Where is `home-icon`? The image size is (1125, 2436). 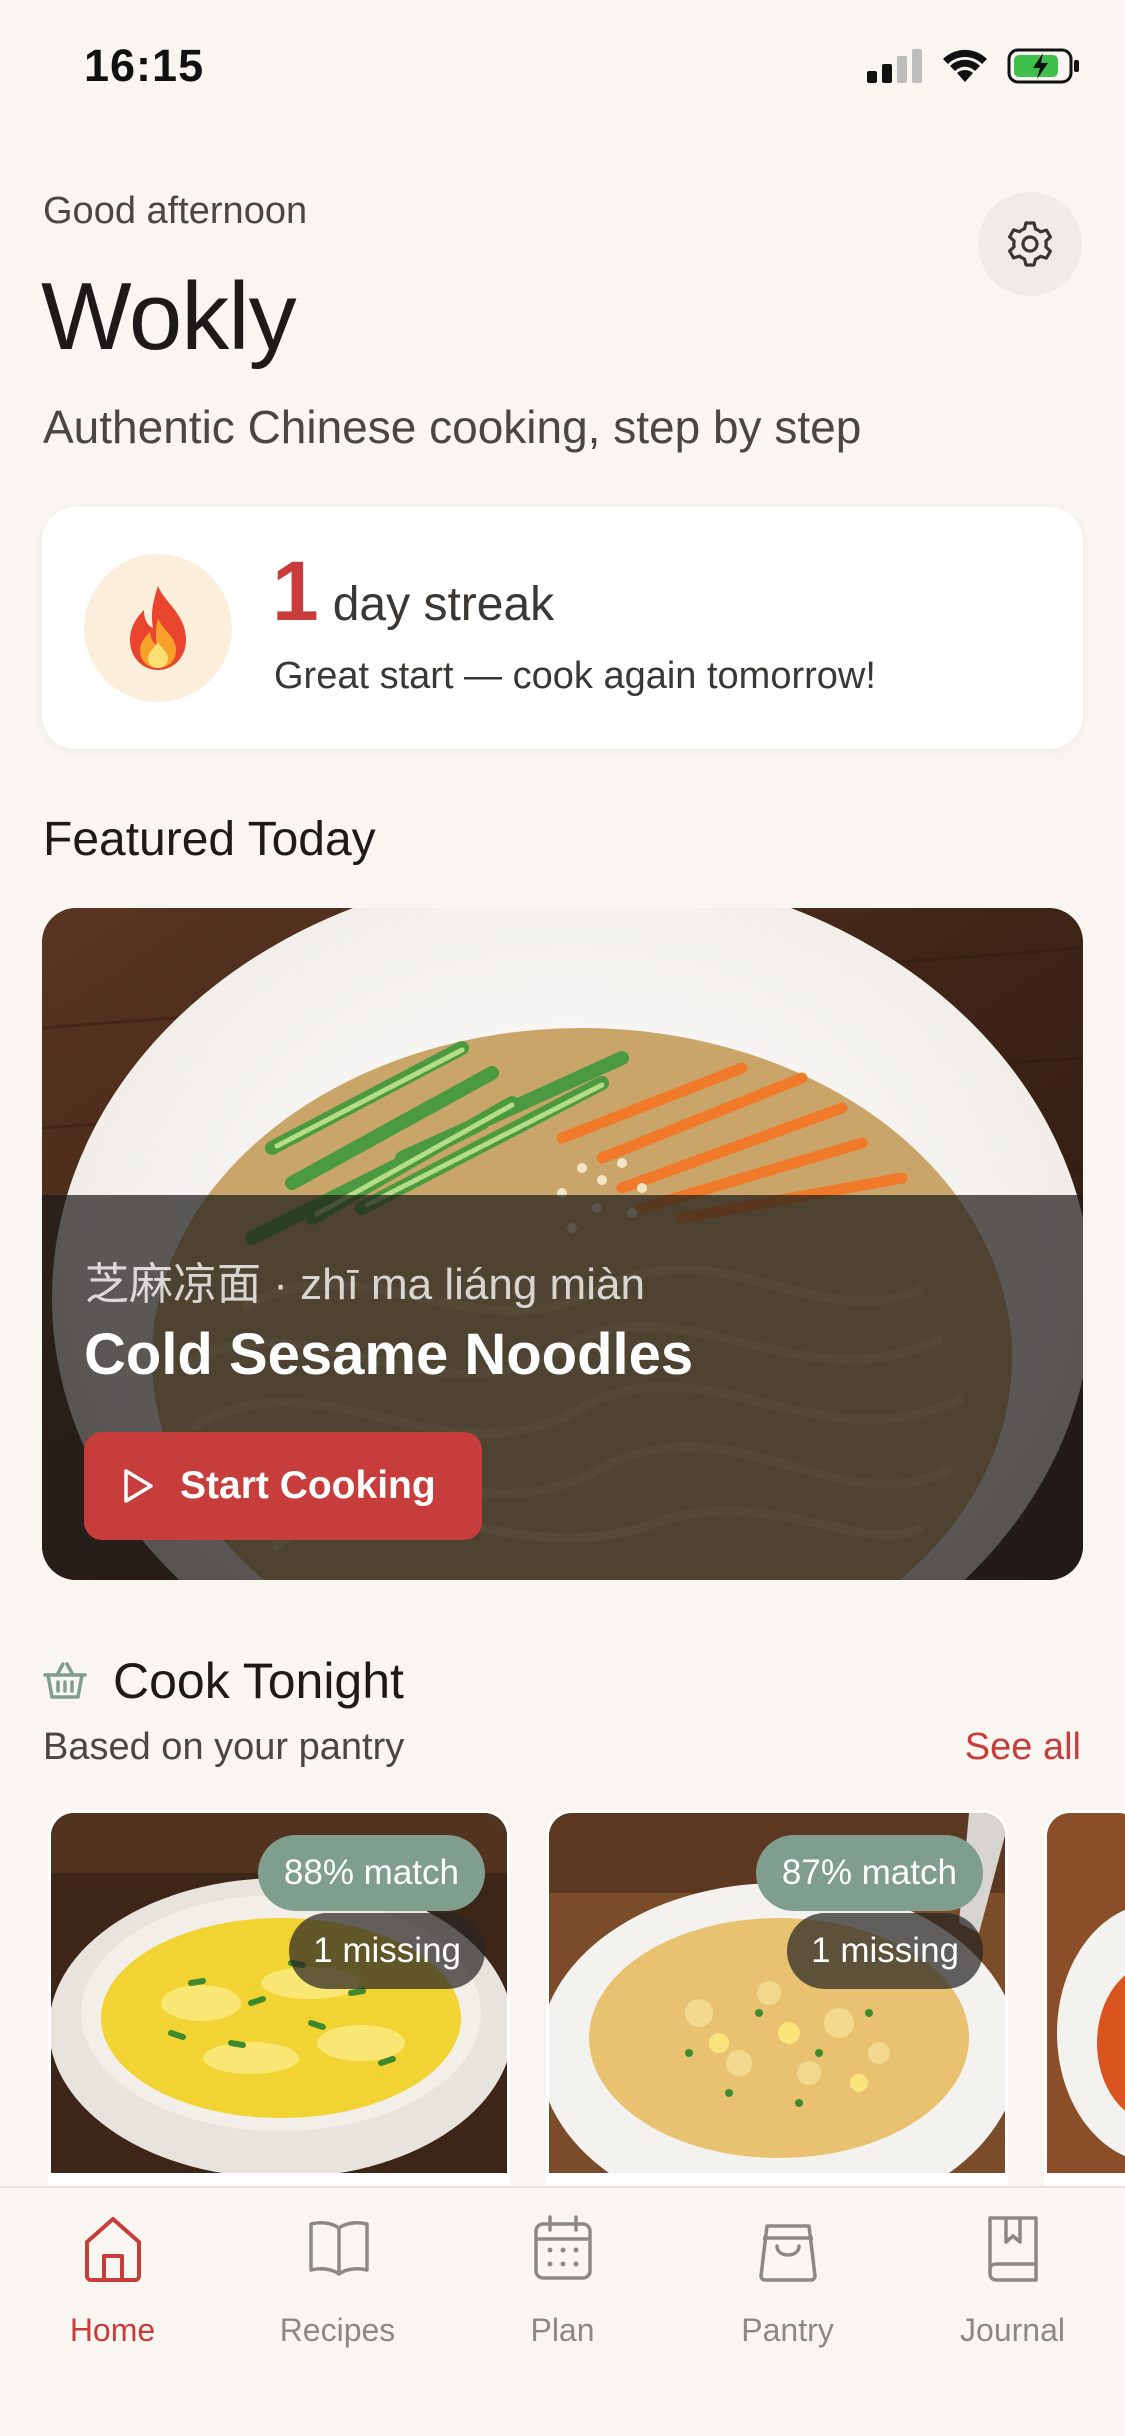
home-icon is located at coordinates (113, 2249).